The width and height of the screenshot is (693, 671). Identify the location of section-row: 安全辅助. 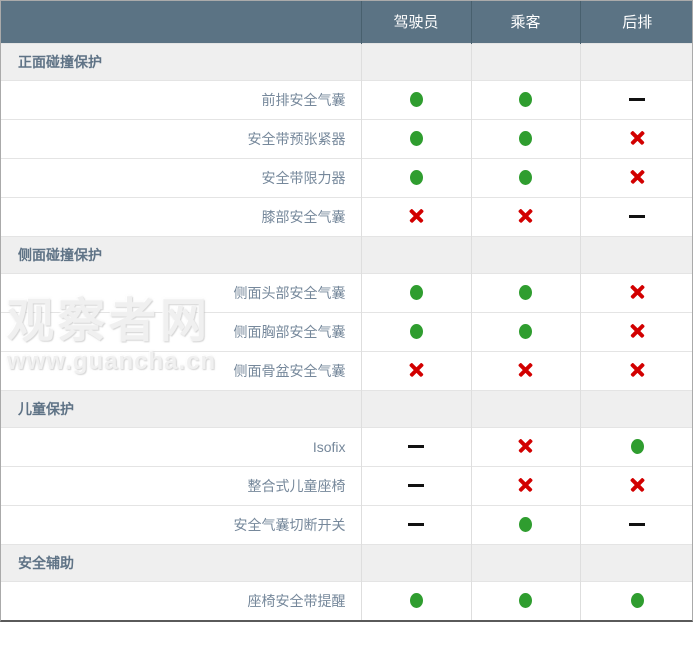
(346, 562).